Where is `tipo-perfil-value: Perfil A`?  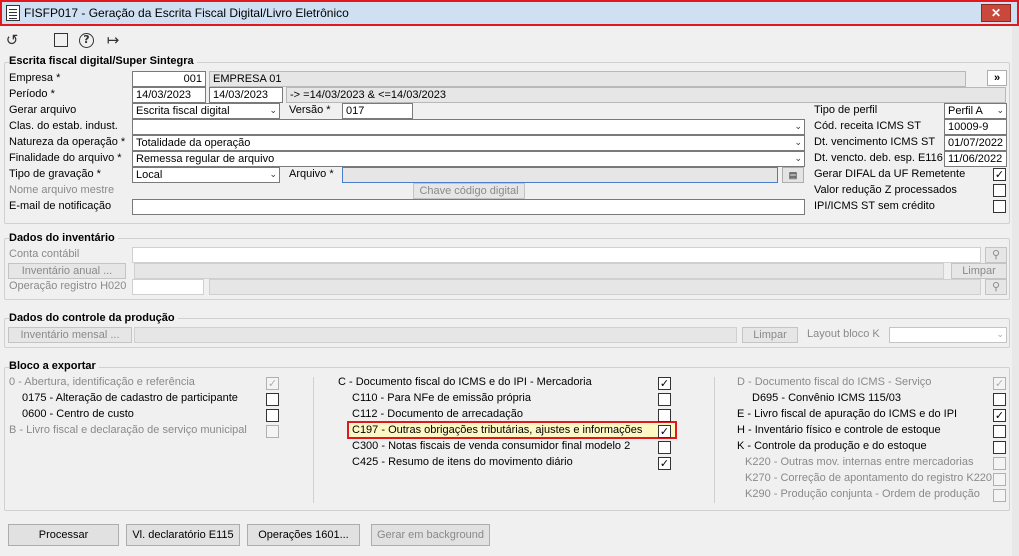
tipo-perfil-value: Perfil A is located at coordinates (965, 111).